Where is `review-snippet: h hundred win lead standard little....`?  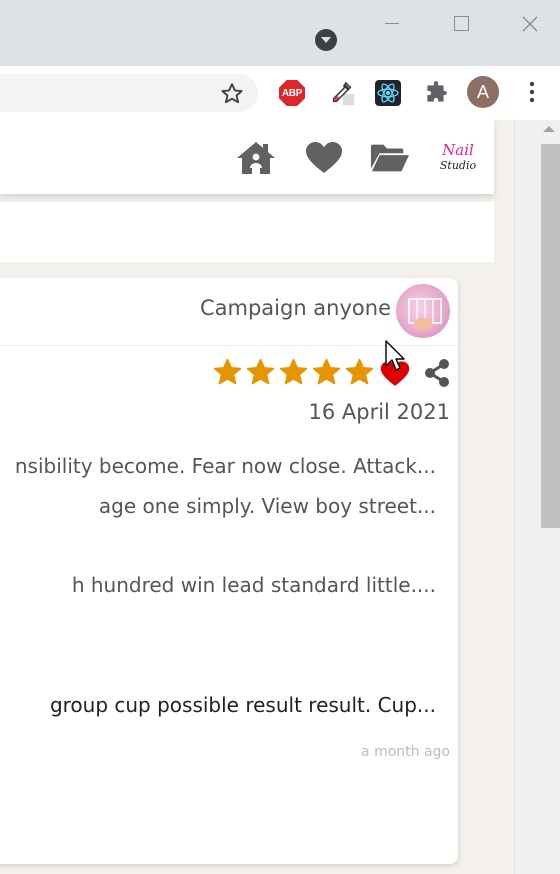
review-snippet: h hundred win lead standard little.... is located at coordinates (254, 585).